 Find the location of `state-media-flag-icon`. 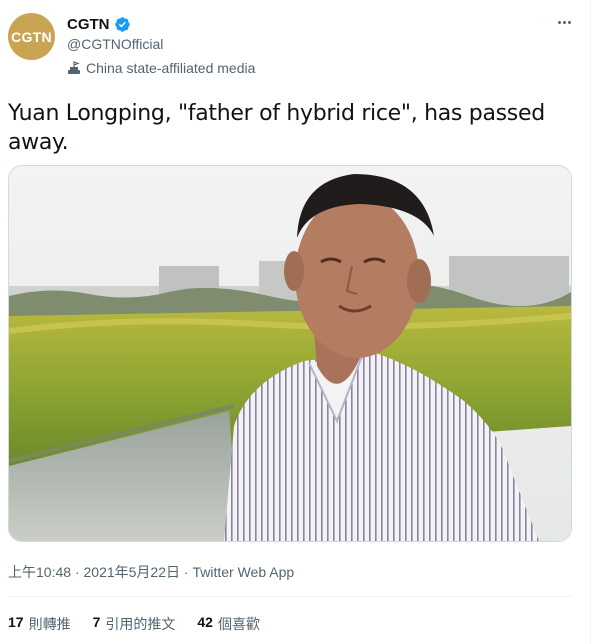

state-media-flag-icon is located at coordinates (74, 67).